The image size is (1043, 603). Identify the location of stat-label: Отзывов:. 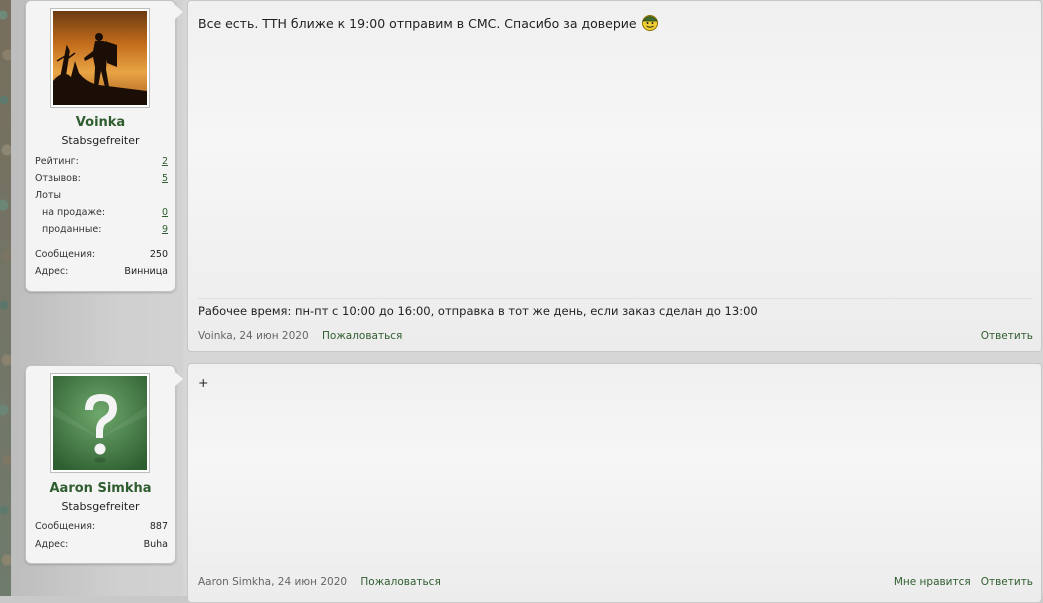
(58, 178).